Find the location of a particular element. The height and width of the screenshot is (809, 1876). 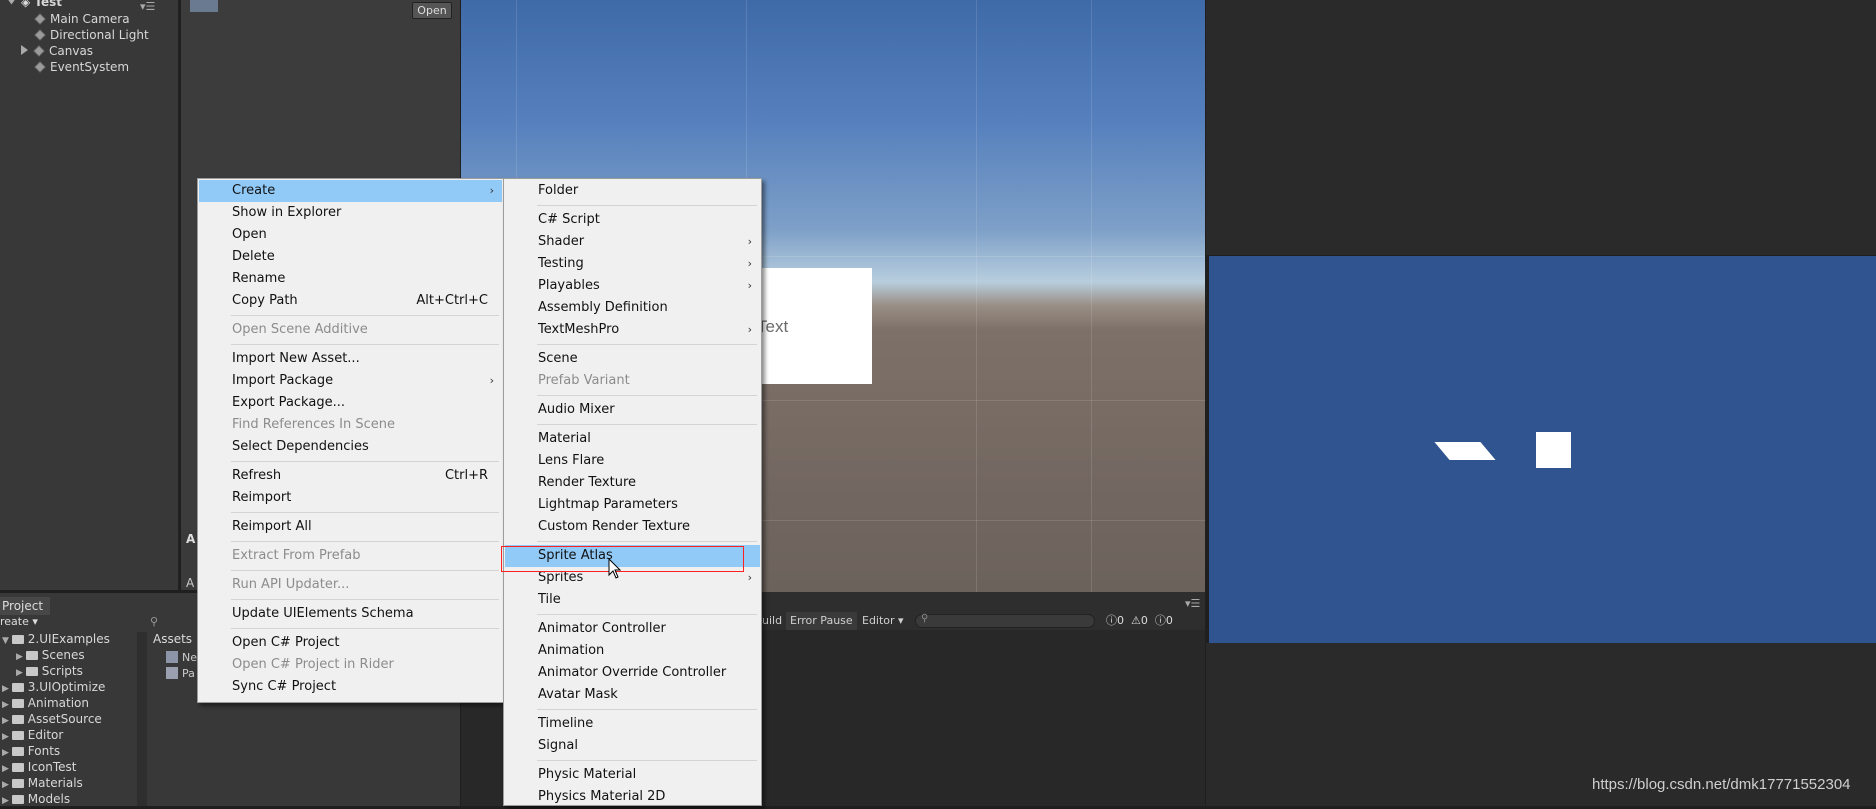

menu-item-sync-csharp-project: Sync C# Project is located at coordinates (350, 687).